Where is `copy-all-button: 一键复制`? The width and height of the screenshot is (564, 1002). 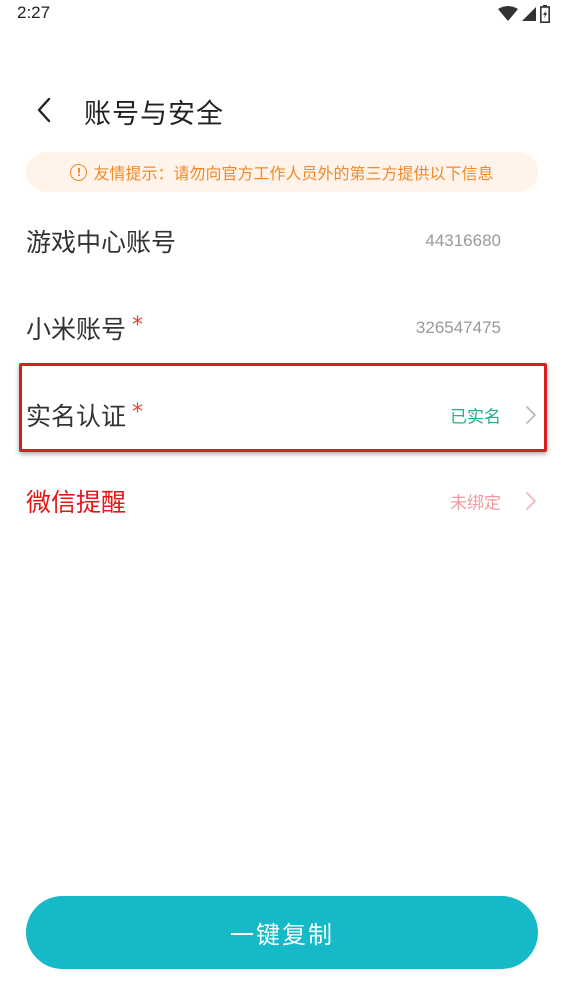 copy-all-button: 一键复制 is located at coordinates (282, 932).